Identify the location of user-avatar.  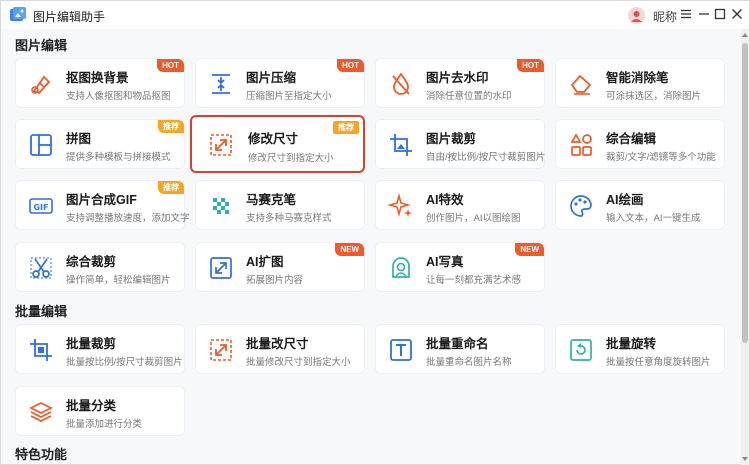
(636, 15).